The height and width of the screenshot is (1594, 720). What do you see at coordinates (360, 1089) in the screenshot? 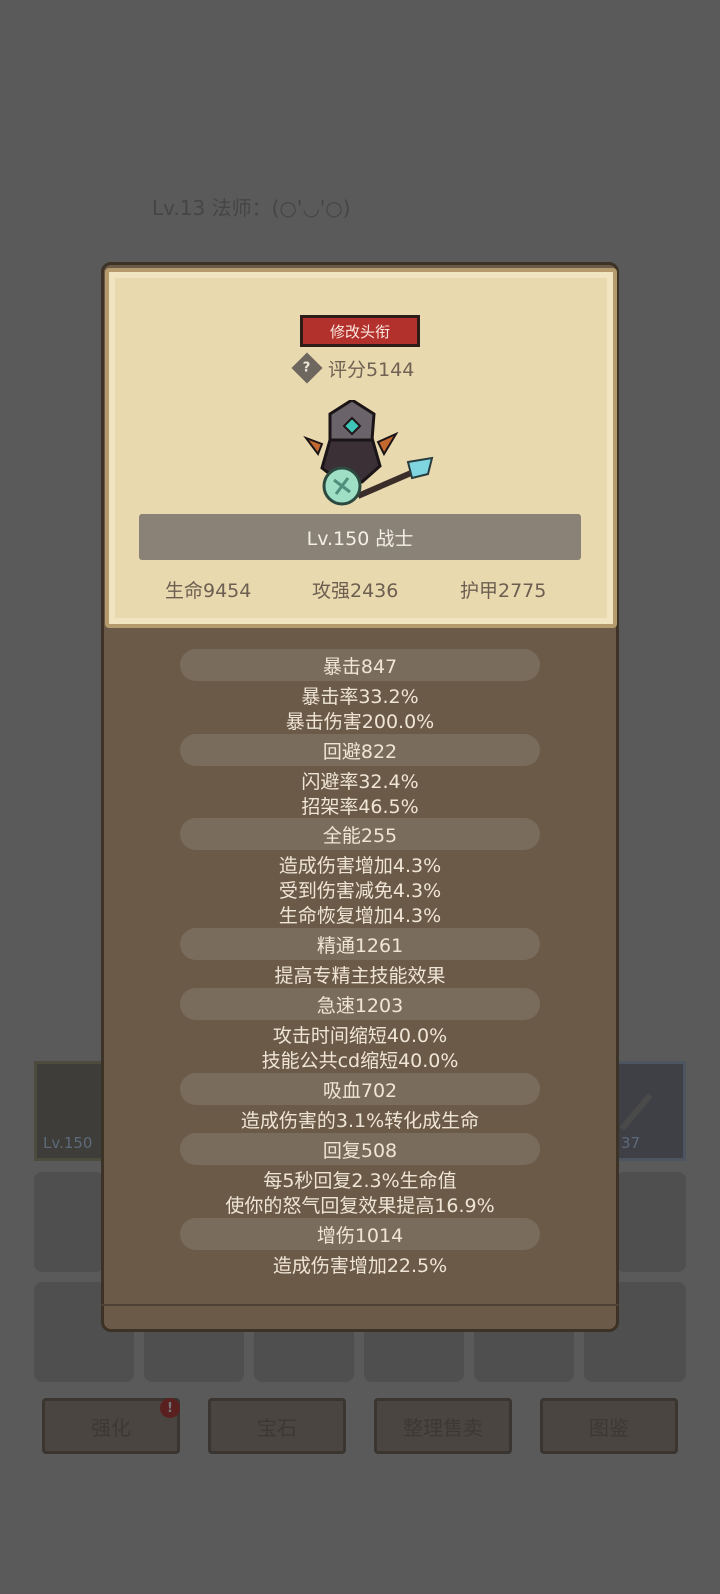
I see `stat-header-lifesteal: 吸血702` at bounding box center [360, 1089].